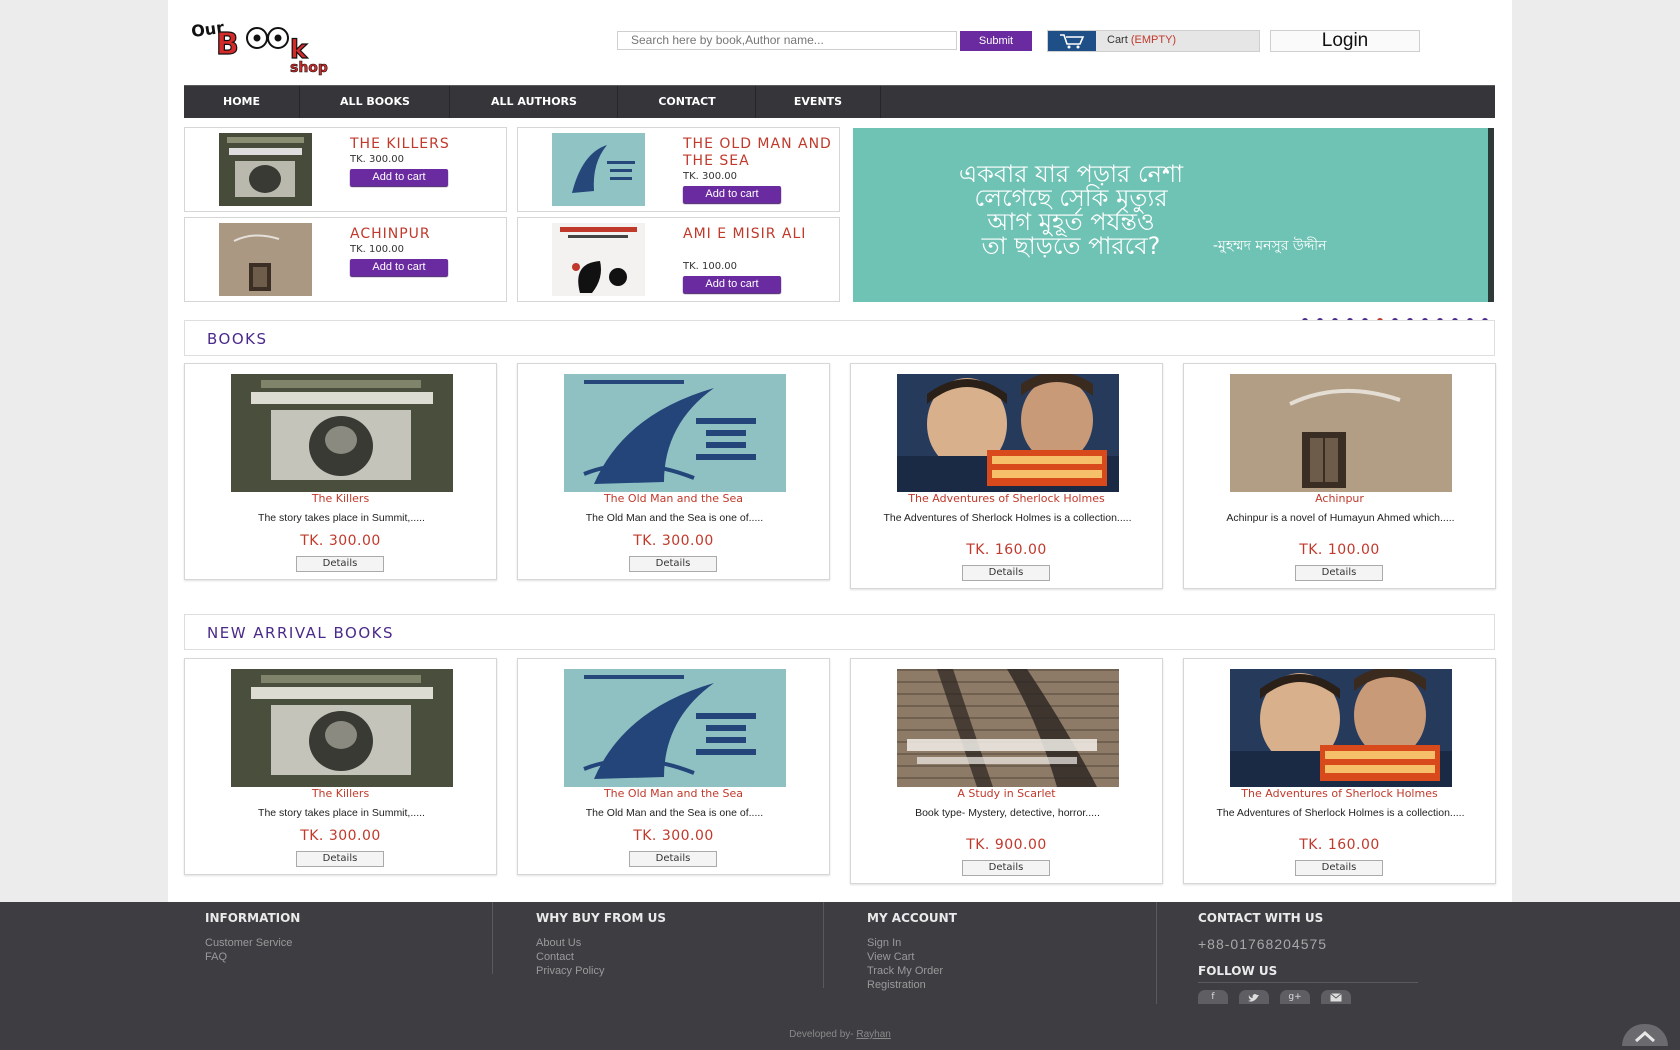  What do you see at coordinates (598, 259) in the screenshot?
I see `book-cover-misir-ali` at bounding box center [598, 259].